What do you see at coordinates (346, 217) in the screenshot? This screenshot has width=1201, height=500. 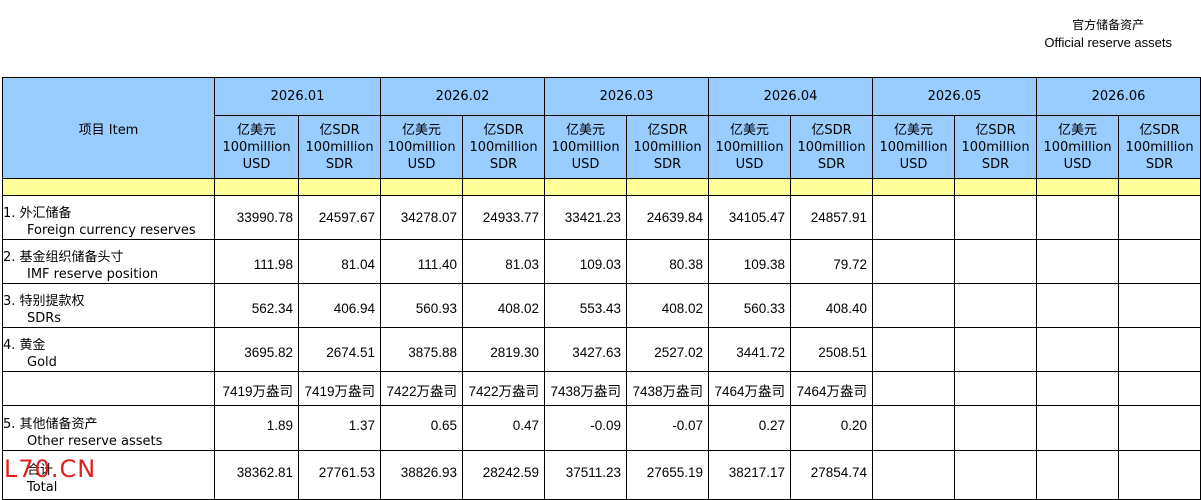 I see `value-text: 24597.67` at bounding box center [346, 217].